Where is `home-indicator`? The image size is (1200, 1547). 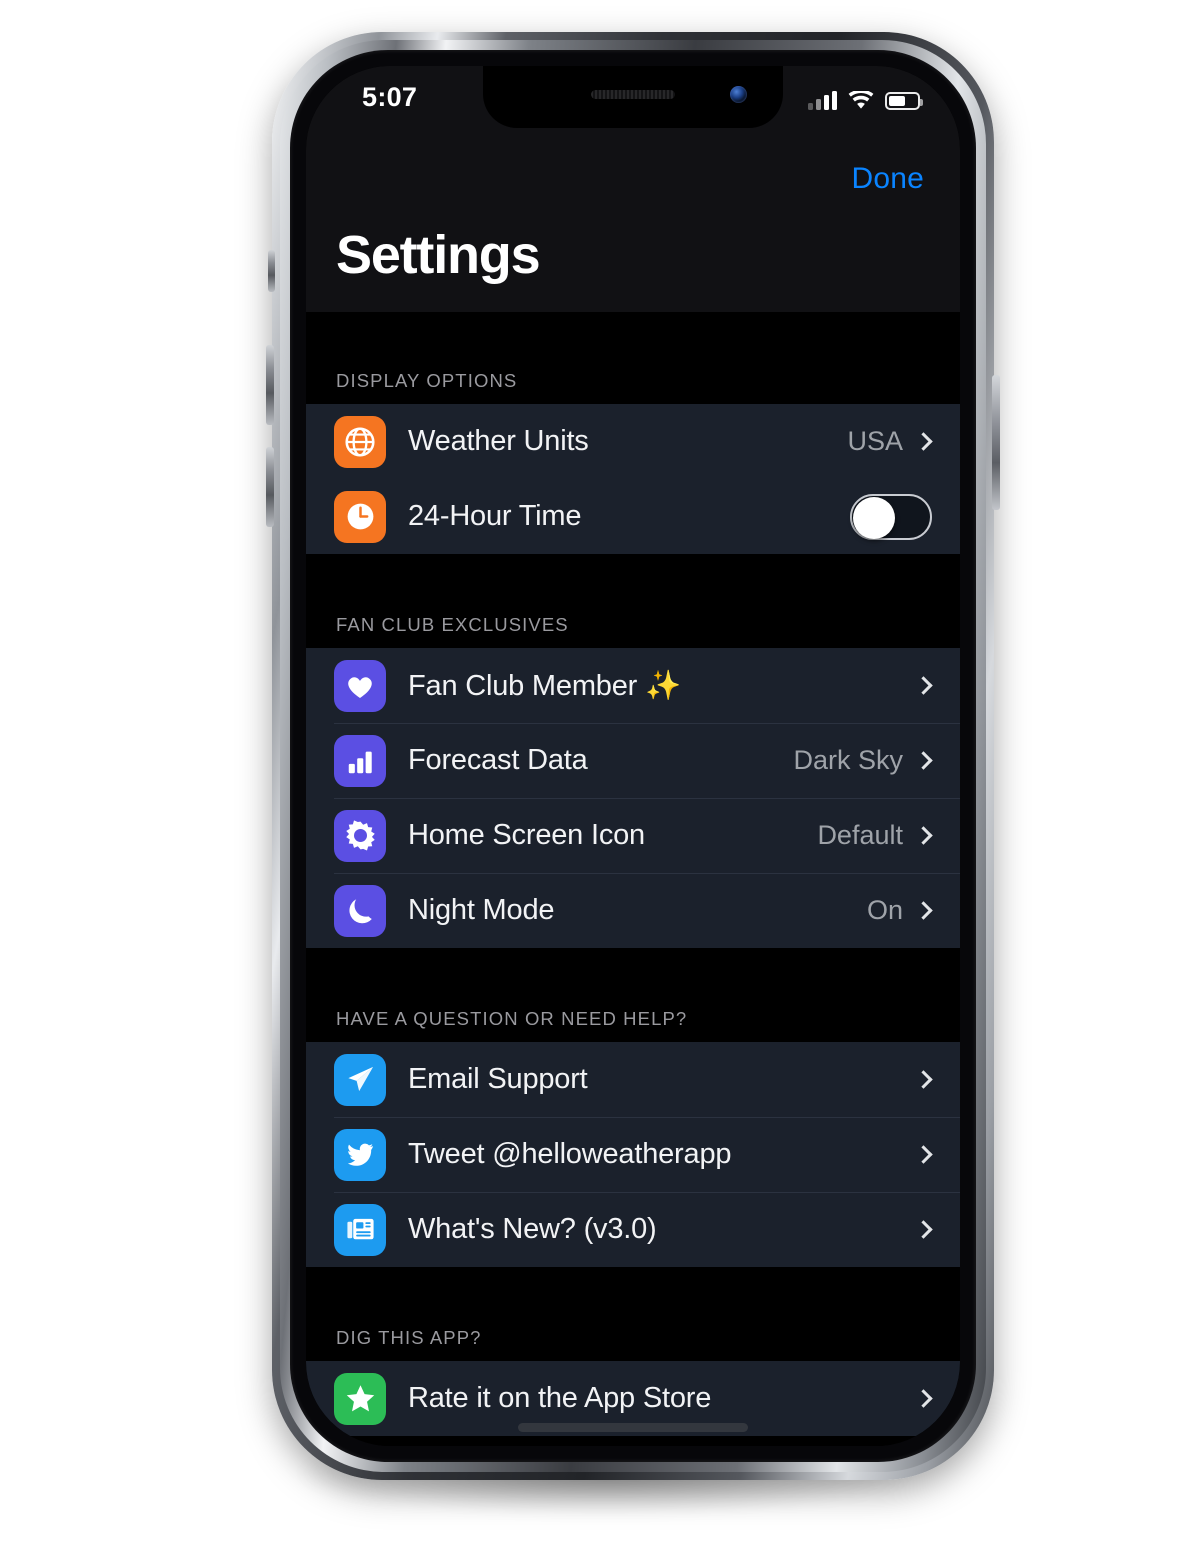
home-indicator is located at coordinates (633, 1427).